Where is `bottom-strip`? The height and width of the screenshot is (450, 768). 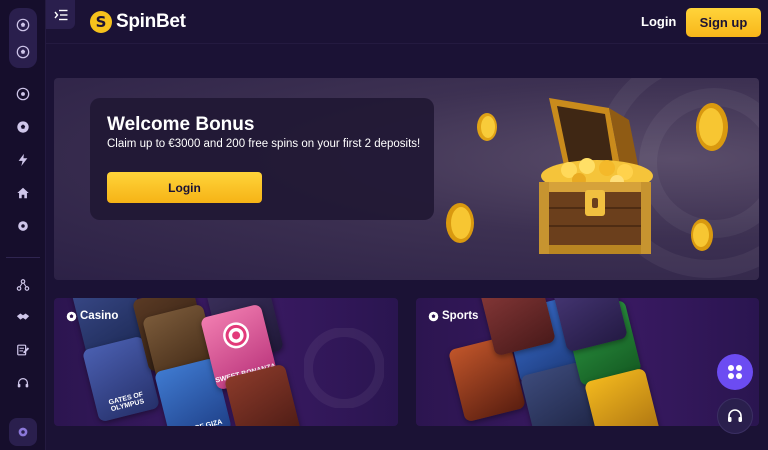
bottom-strip is located at coordinates (407, 443).